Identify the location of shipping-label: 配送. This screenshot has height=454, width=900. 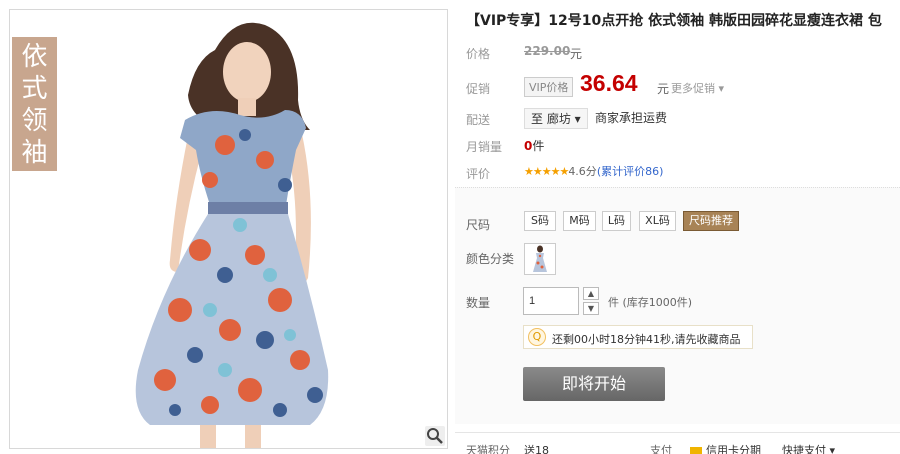
(478, 120).